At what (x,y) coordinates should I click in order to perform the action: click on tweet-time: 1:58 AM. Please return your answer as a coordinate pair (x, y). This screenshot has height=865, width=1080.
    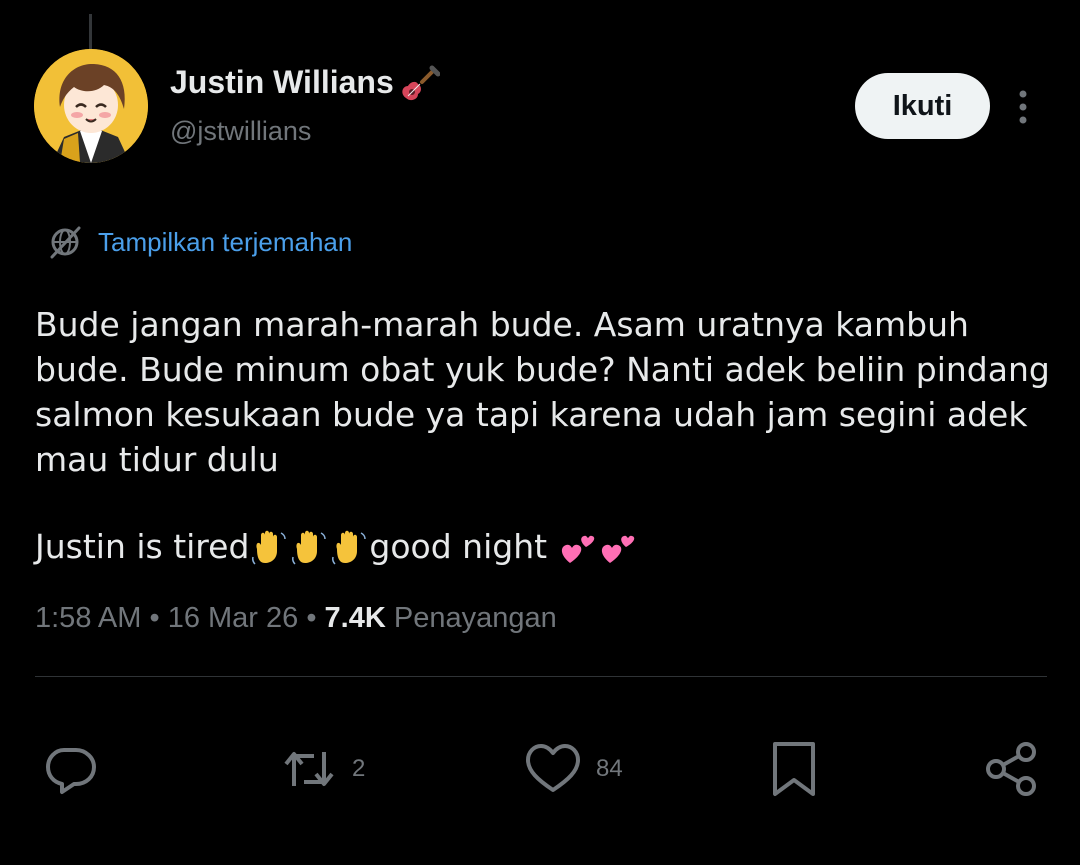
    Looking at the image, I should click on (88, 618).